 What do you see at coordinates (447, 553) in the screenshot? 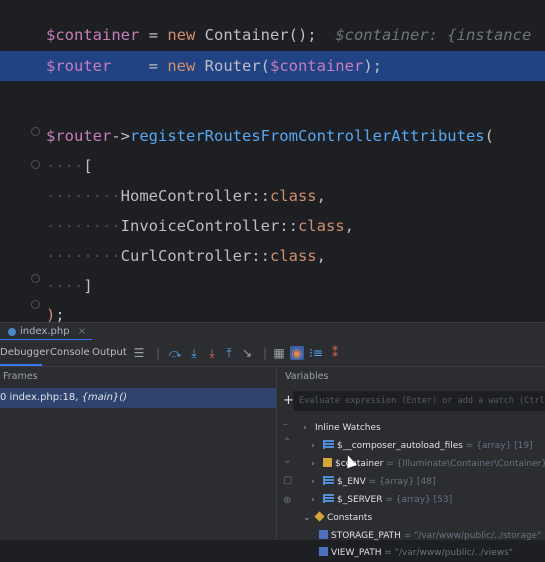
I see `variable-value: = "/var/www/public/../views"` at bounding box center [447, 553].